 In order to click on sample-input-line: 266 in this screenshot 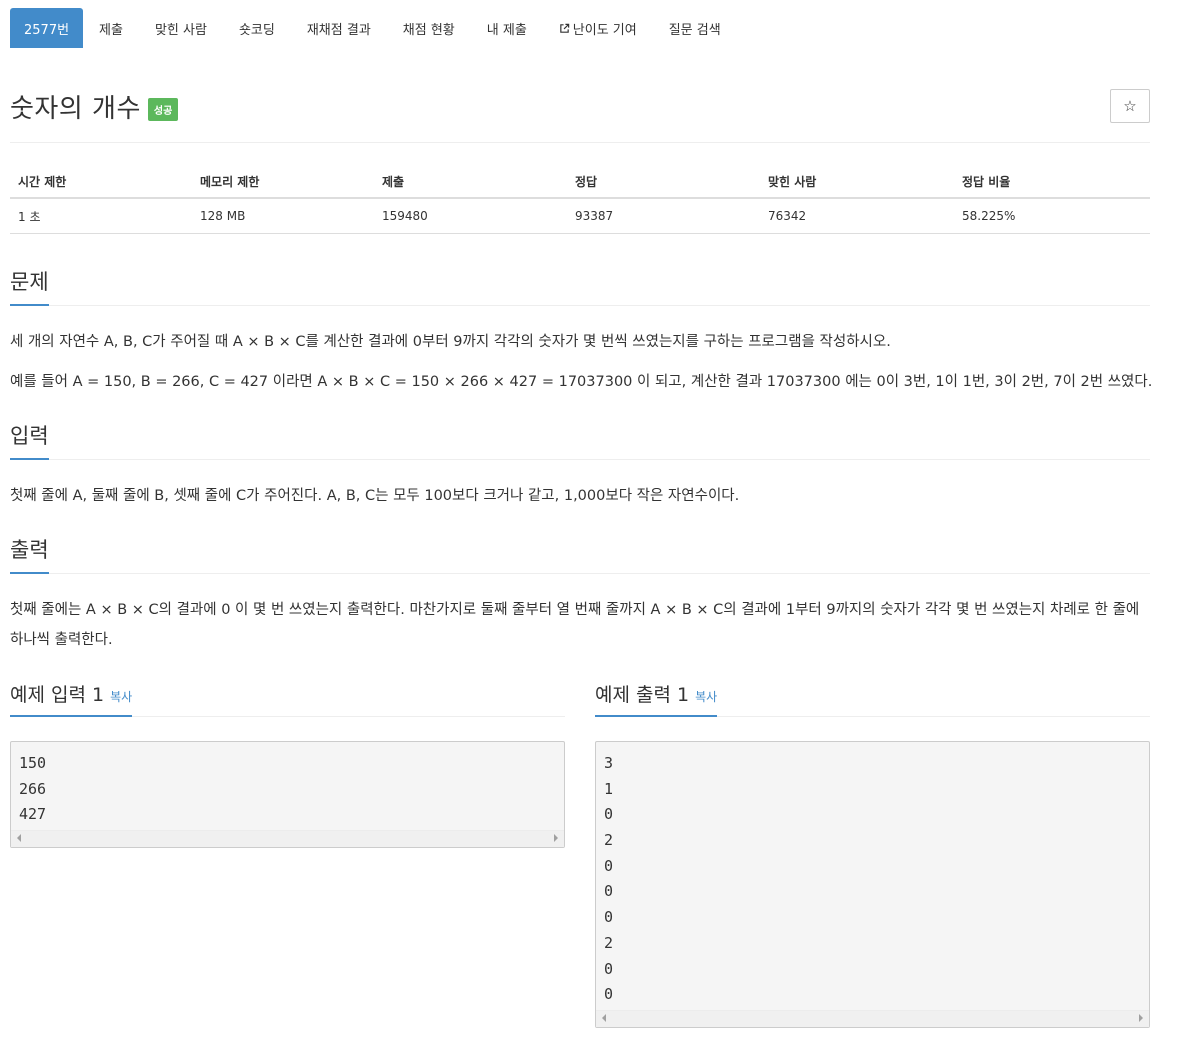, I will do `click(33, 788)`.